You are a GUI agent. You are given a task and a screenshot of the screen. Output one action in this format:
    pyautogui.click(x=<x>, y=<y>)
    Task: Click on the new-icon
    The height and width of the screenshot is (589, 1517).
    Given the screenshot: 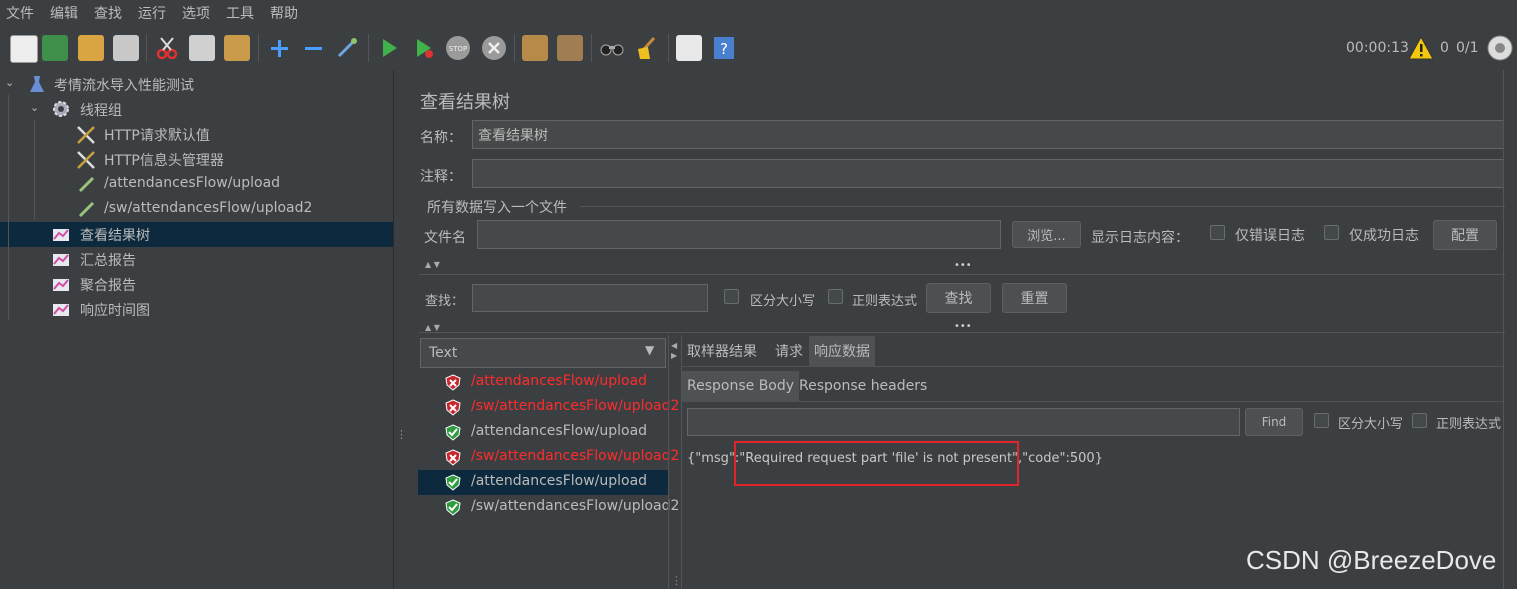 What is the action you would take?
    pyautogui.click(x=24, y=49)
    